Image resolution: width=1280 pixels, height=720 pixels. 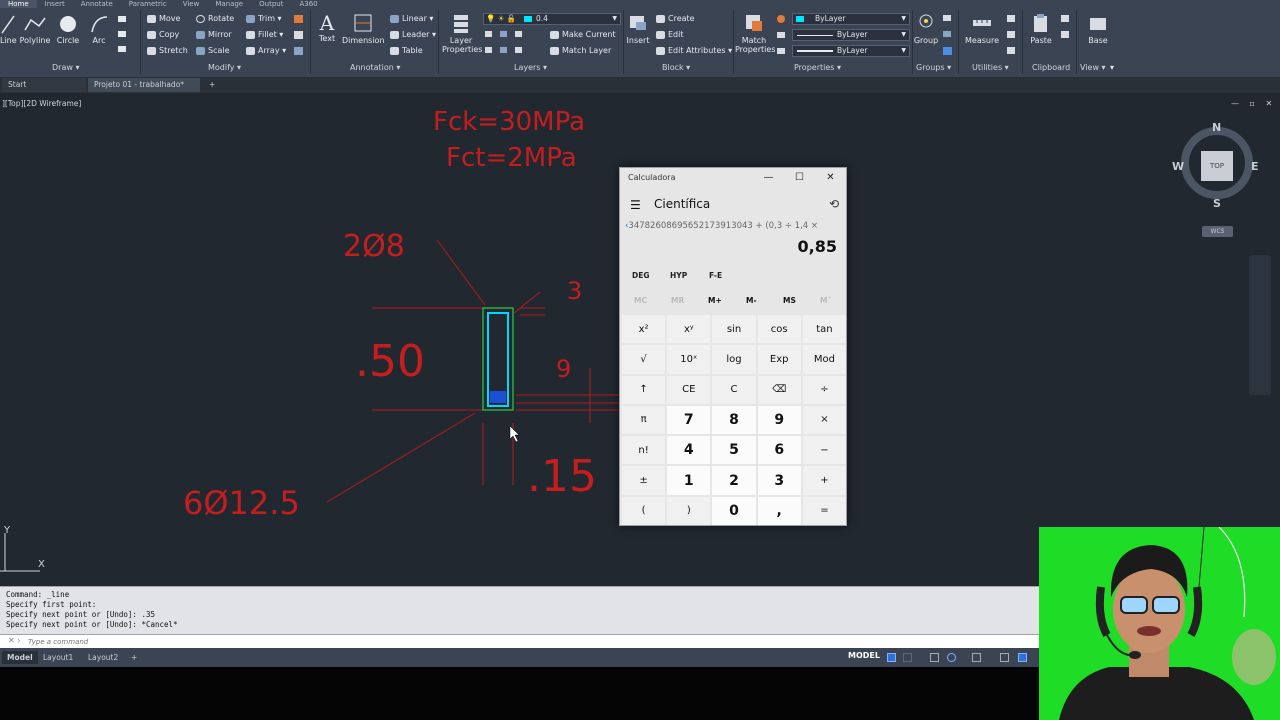 I want to click on key-clear: C, so click(x=734, y=389).